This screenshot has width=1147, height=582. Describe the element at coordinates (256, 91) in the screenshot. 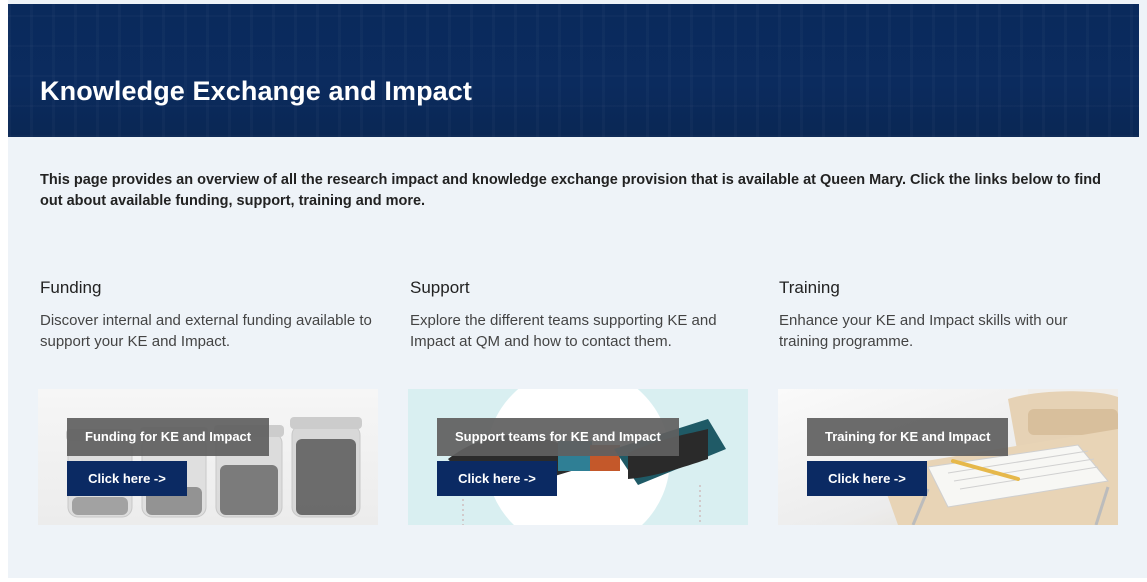

I see `page-title: Knowledge Exchange and Impact` at that location.